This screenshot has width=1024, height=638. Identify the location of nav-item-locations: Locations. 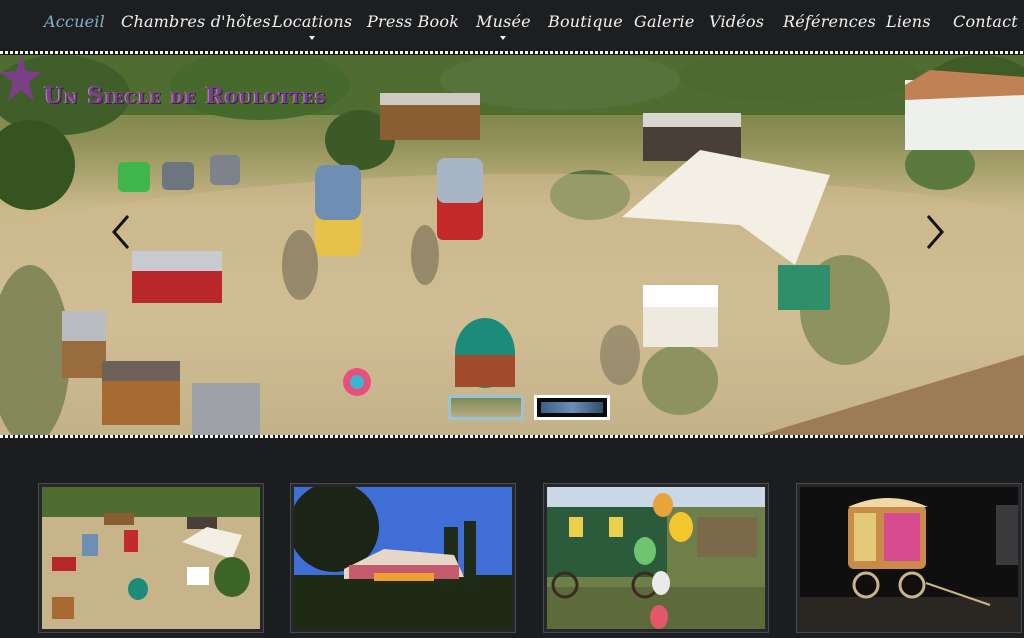
(312, 26).